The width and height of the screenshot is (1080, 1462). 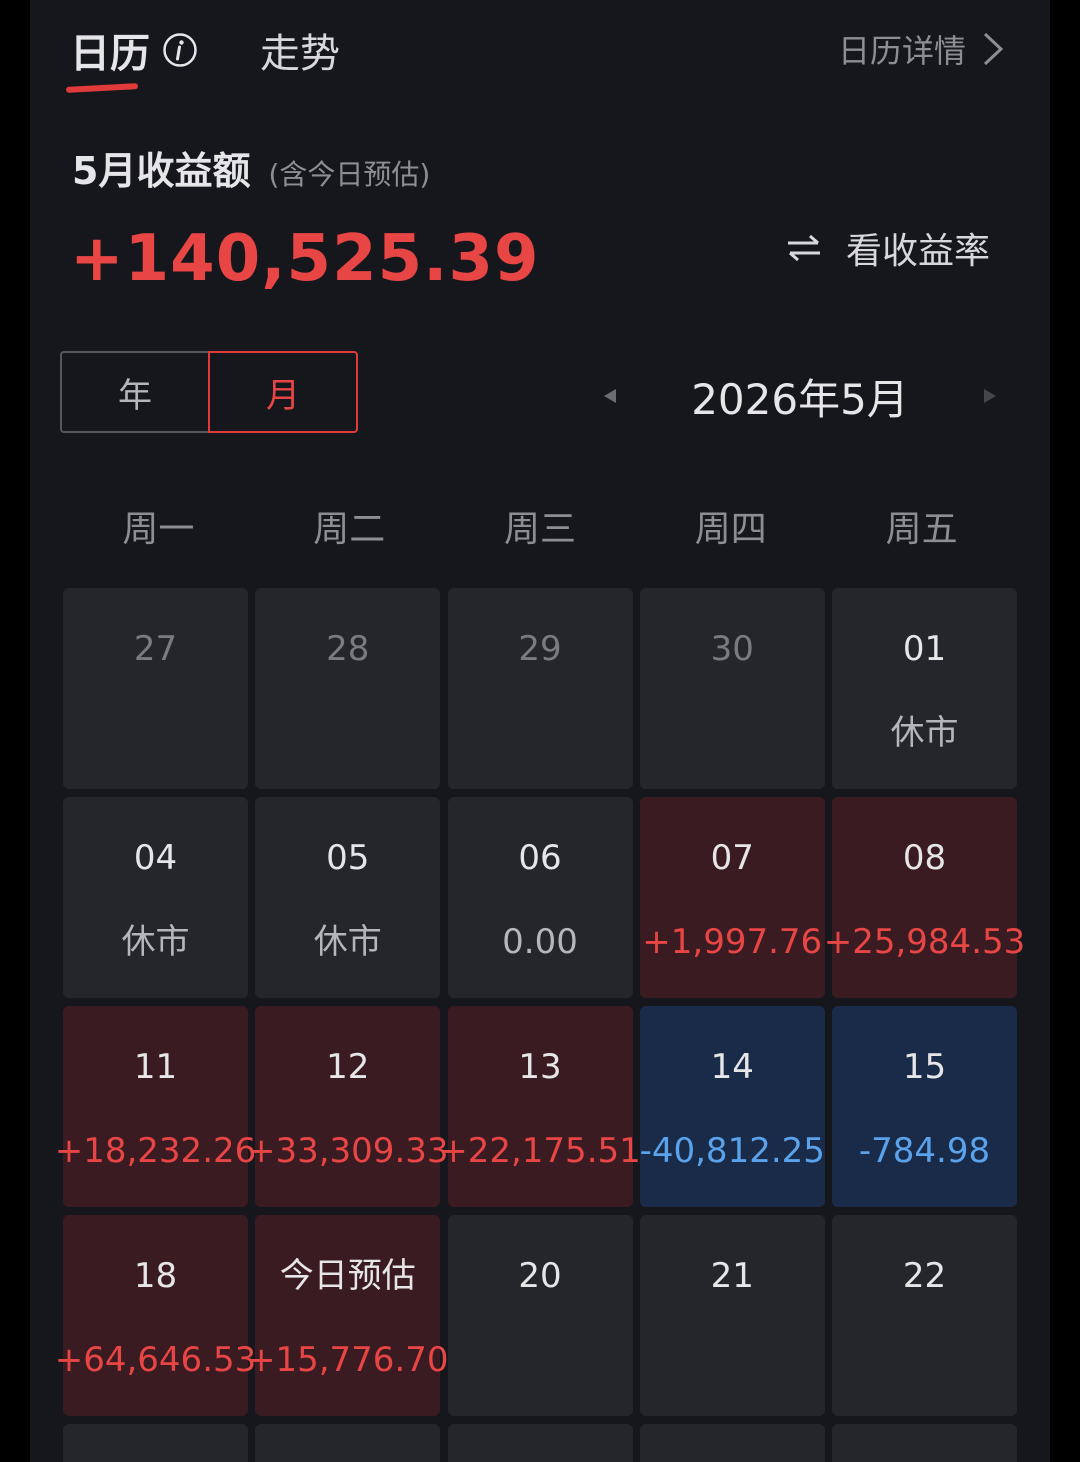 What do you see at coordinates (348, 1106) in the screenshot?
I see `calendar-day-cell: 12 +33,309.33` at bounding box center [348, 1106].